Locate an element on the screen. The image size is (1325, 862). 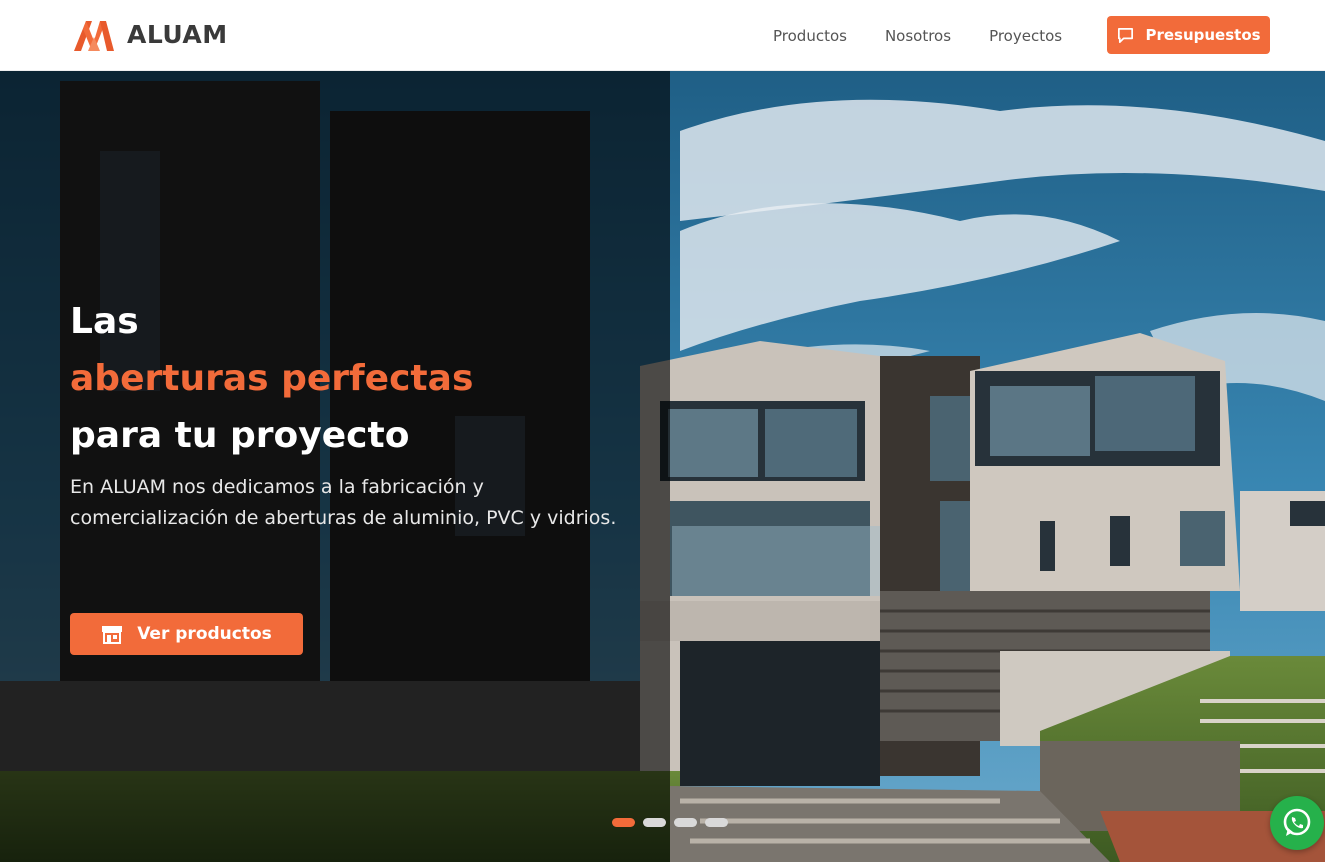
hero-title: Las aberturas perfectas para tu proyecto is located at coordinates (350, 378).